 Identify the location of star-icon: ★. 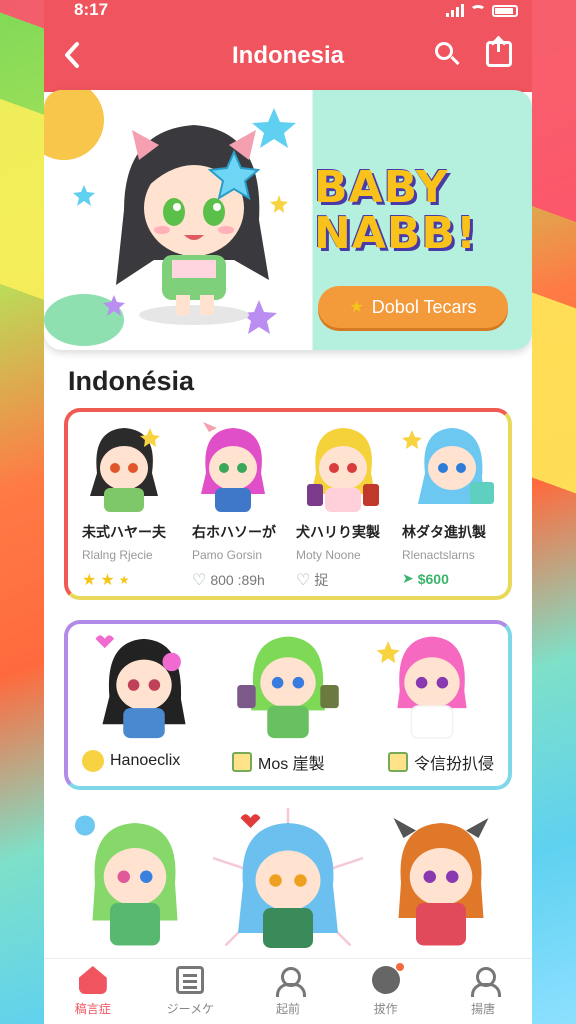
(356, 307).